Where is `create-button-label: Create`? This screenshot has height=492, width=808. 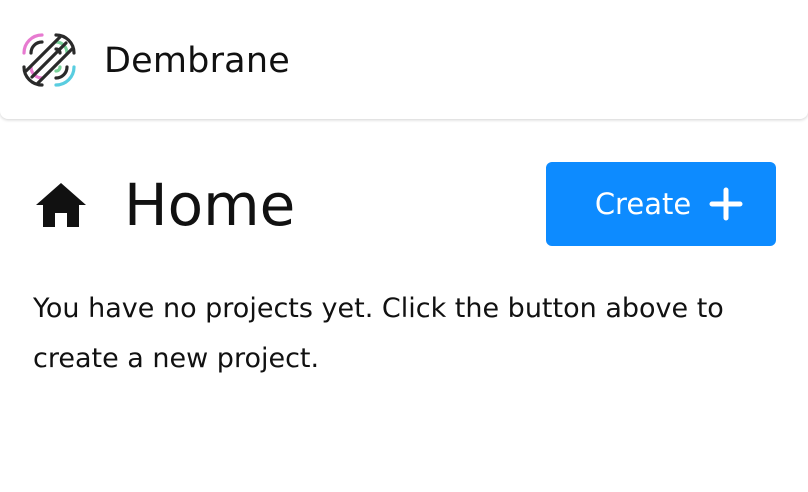
create-button-label: Create is located at coordinates (643, 204).